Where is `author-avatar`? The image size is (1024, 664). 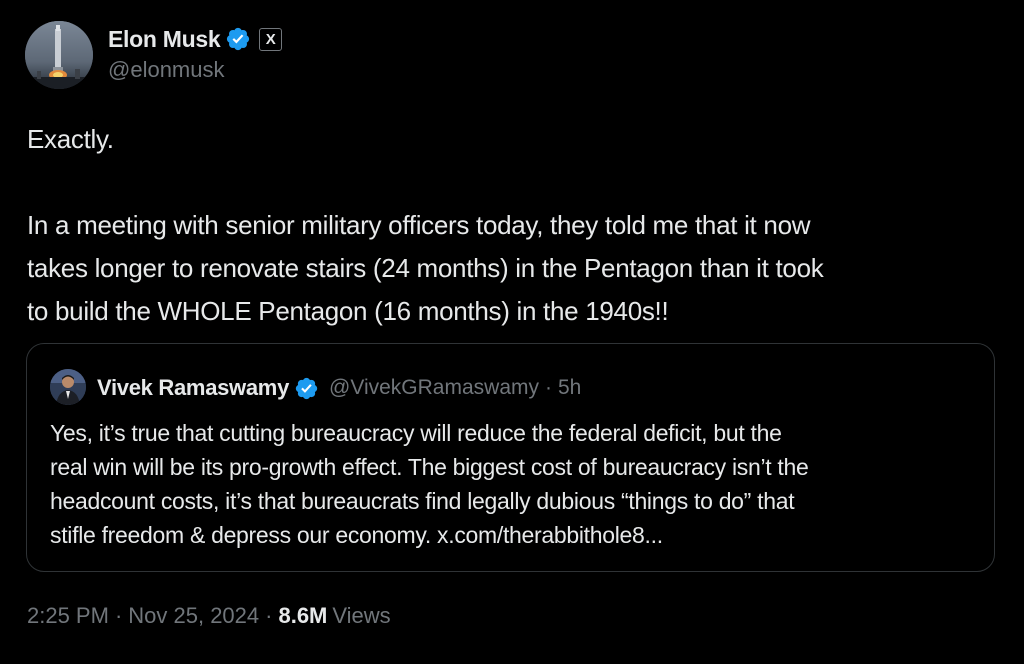 author-avatar is located at coordinates (59, 55).